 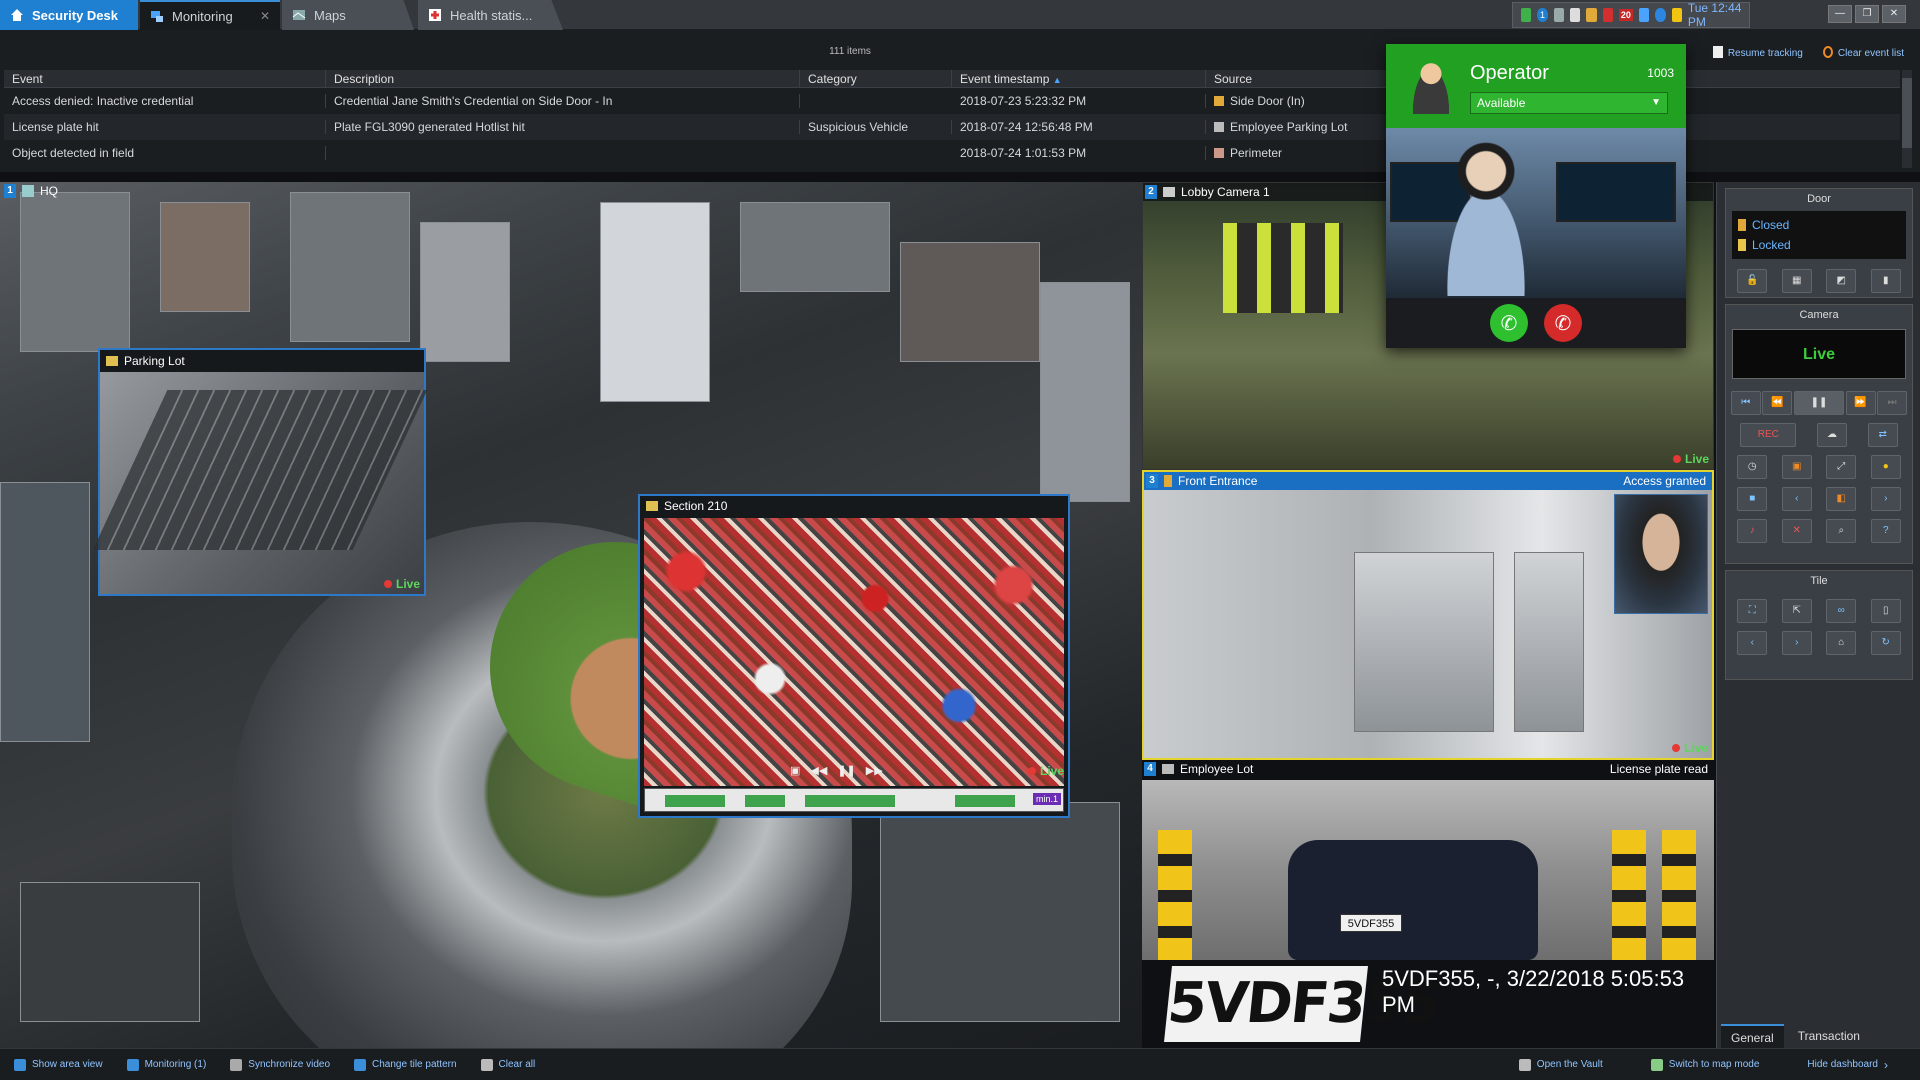 What do you see at coordinates (1000, 912) in the screenshot?
I see `building` at bounding box center [1000, 912].